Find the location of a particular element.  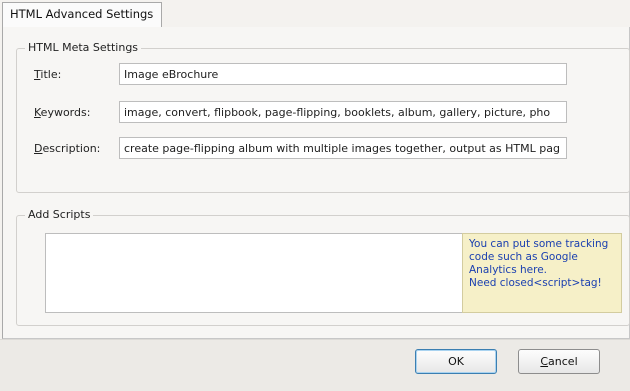

dialog-button-bar: OK Cancel is located at coordinates (315, 365).